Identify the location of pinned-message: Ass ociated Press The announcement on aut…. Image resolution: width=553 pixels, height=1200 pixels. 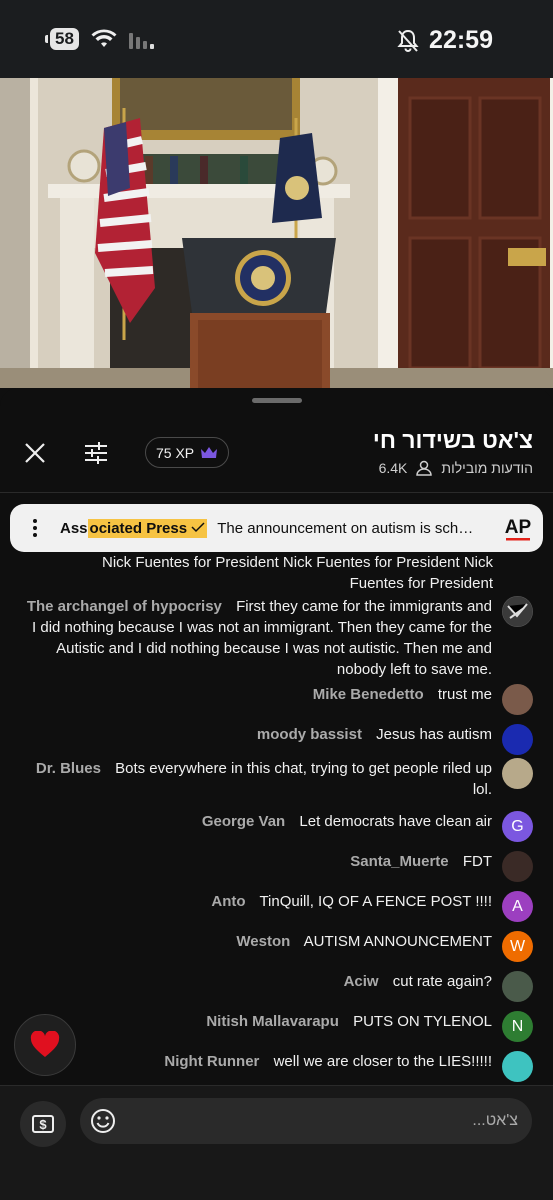
(276, 528).